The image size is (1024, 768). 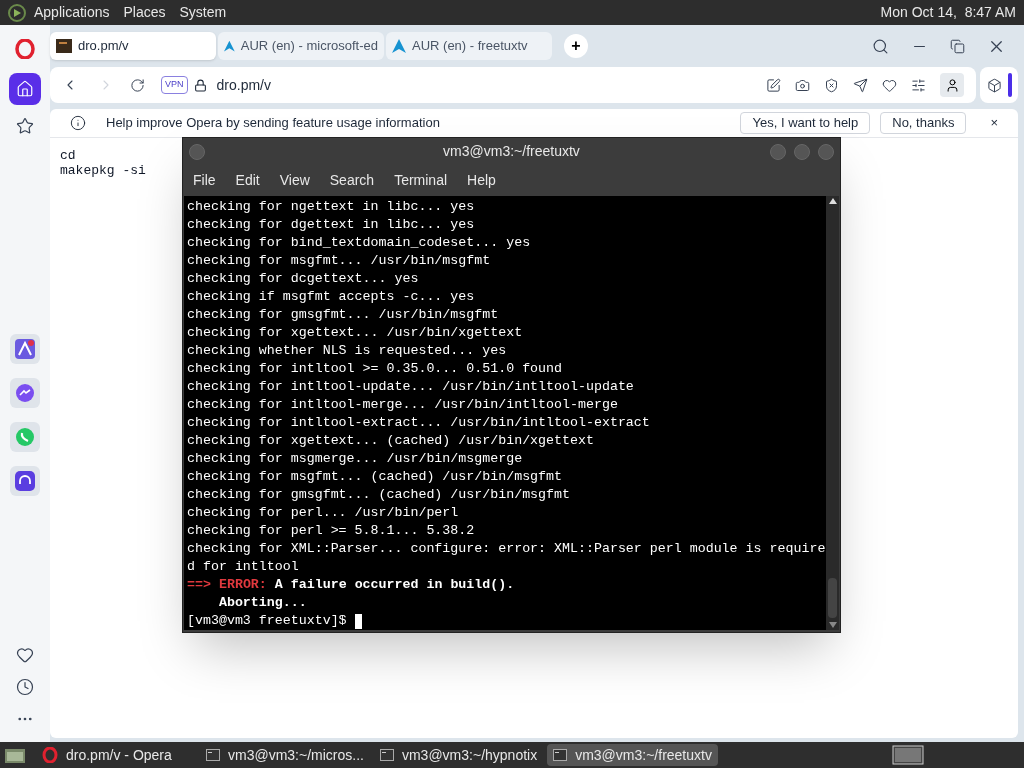 I want to click on terminal-line: checking for dgettext in libc... yes, so click(x=331, y=225).